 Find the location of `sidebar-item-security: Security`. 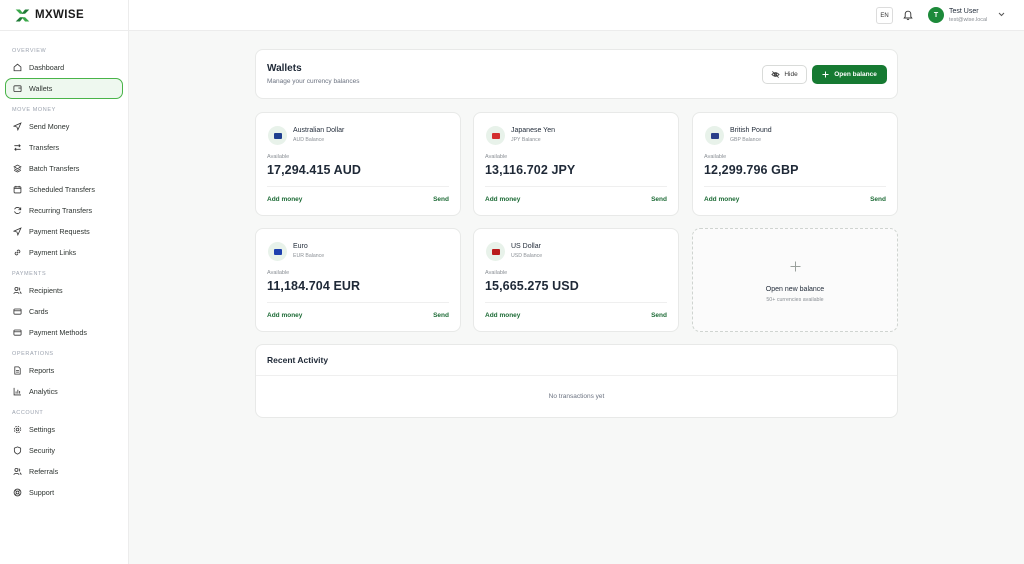

sidebar-item-security: Security is located at coordinates (64, 450).